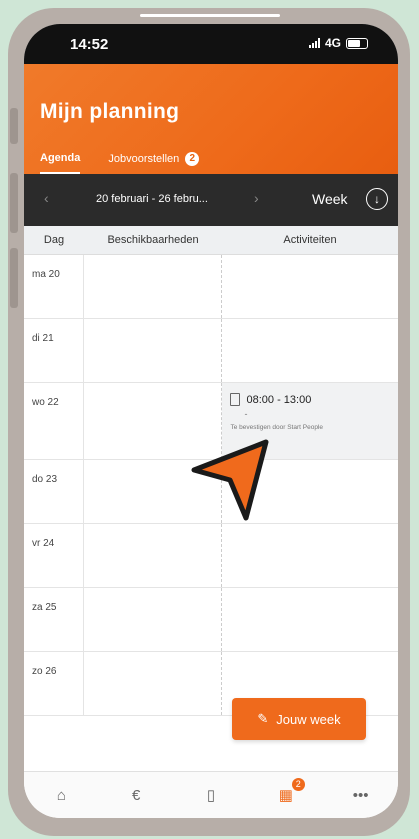  Describe the element at coordinates (192, 159) in the screenshot. I see `tab-badge: 2` at that location.